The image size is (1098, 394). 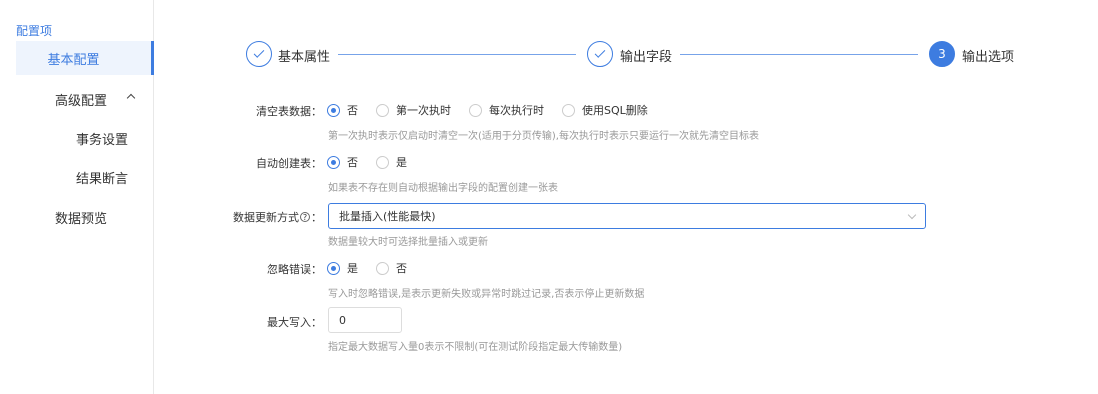 What do you see at coordinates (365, 320) in the screenshot?
I see `max-write-input: 0` at bounding box center [365, 320].